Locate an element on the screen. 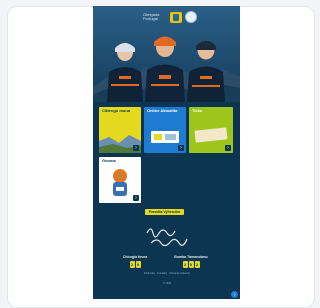  ticket-icon is located at coordinates (211, 135).